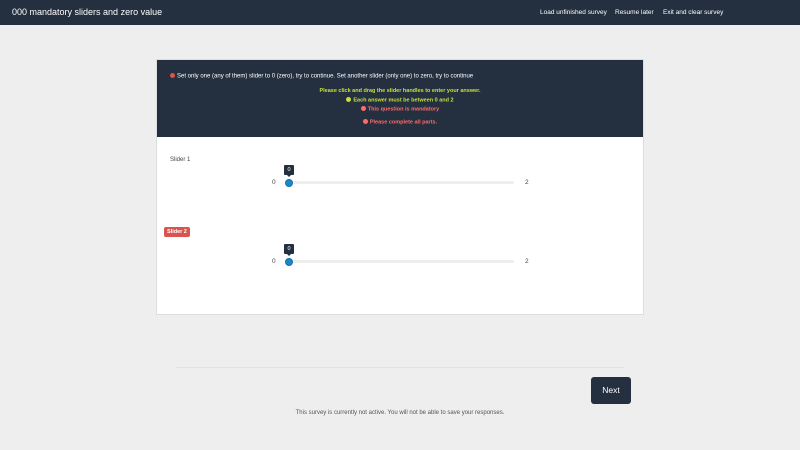 The height and width of the screenshot is (450, 800). What do you see at coordinates (87, 12) in the screenshot?
I see `survey-title: 000 mandatory sliders and zero value` at bounding box center [87, 12].